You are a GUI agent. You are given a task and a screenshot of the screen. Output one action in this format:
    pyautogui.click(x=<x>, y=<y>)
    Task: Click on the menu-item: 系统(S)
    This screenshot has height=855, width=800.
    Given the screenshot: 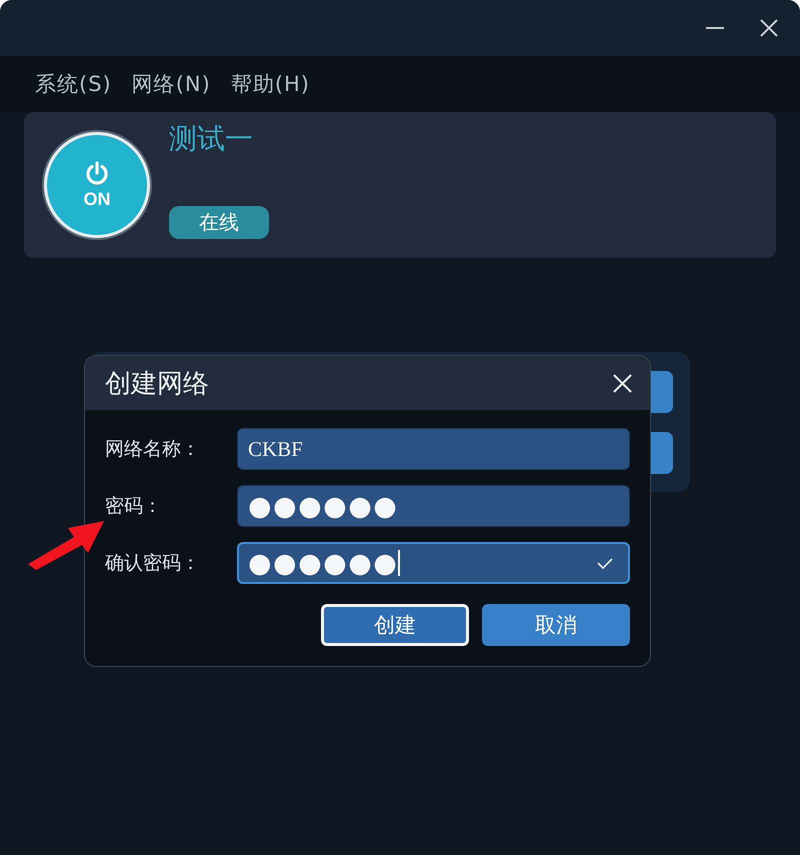 What is the action you would take?
    pyautogui.click(x=73, y=84)
    